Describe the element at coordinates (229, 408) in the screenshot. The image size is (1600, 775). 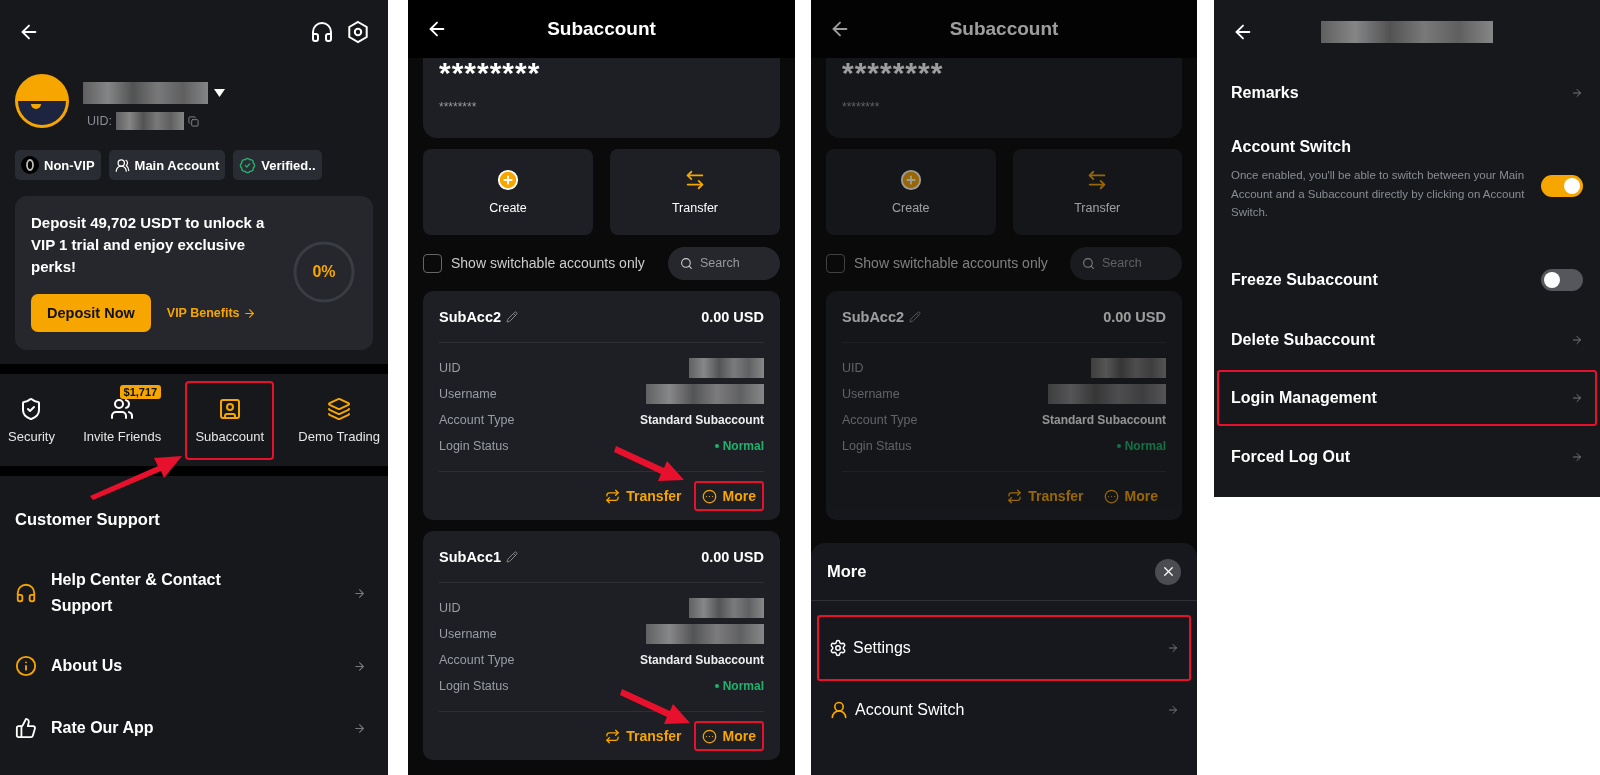
I see `subaccount-icon` at that location.